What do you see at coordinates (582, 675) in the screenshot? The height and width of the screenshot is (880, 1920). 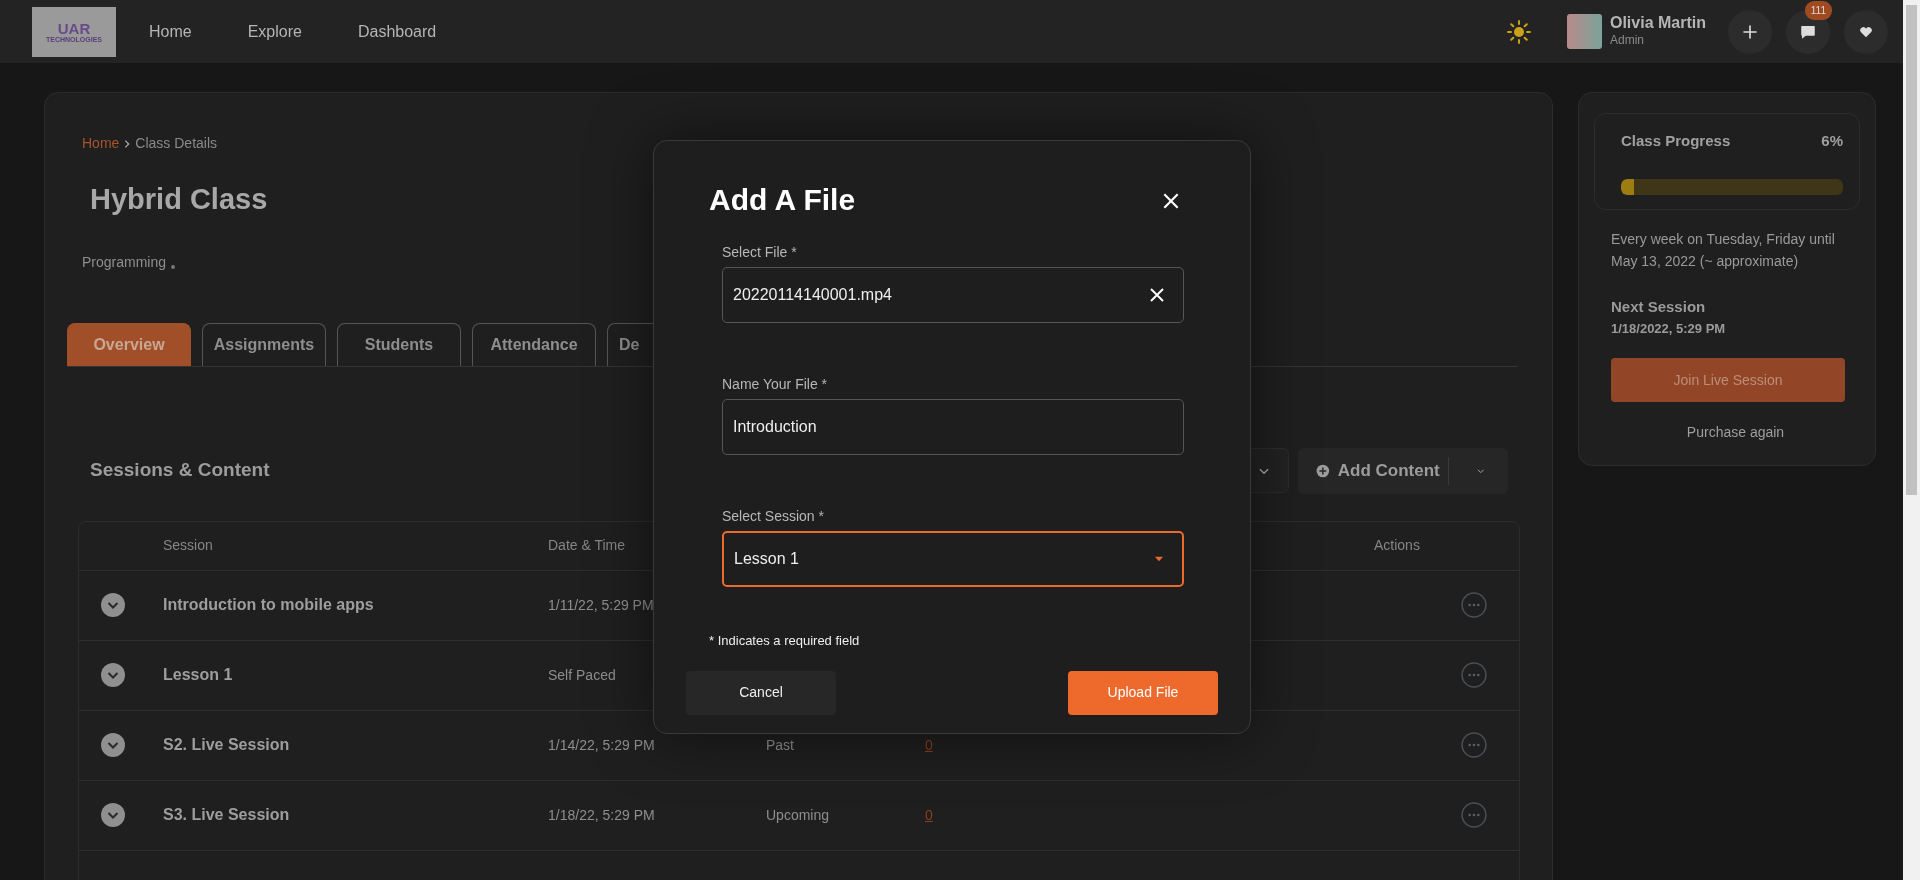 I see `session-date: Self Paced` at bounding box center [582, 675].